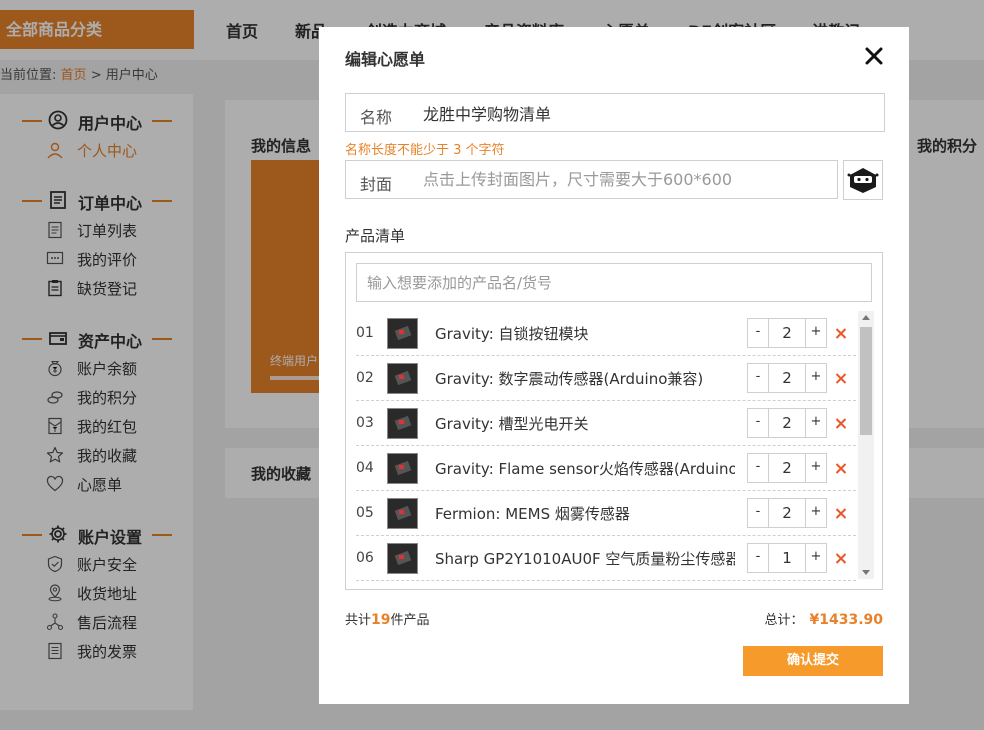  Describe the element at coordinates (585, 423) in the screenshot. I see `product-name: Gravity: 槽型光电开关` at that location.